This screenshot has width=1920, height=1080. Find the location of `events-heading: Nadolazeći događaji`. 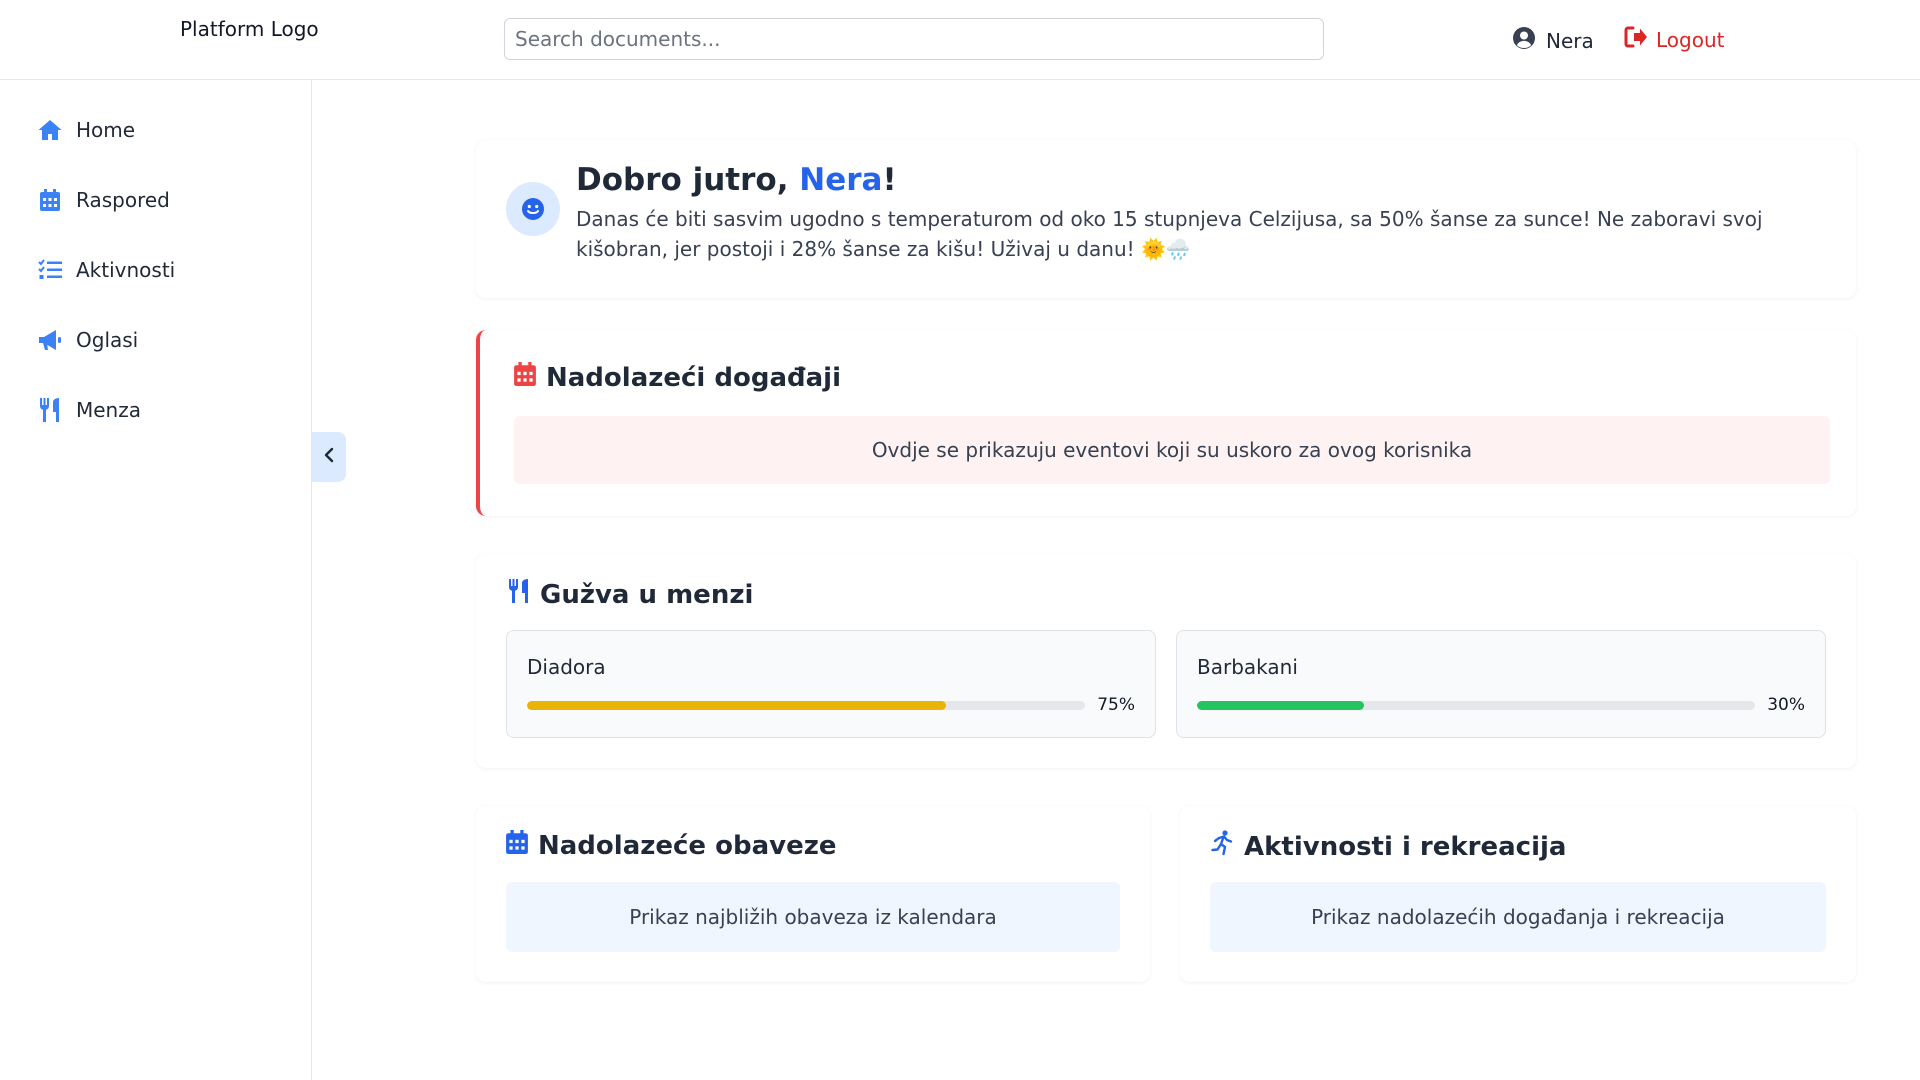

events-heading: Nadolazeći događaji is located at coordinates (677, 377).